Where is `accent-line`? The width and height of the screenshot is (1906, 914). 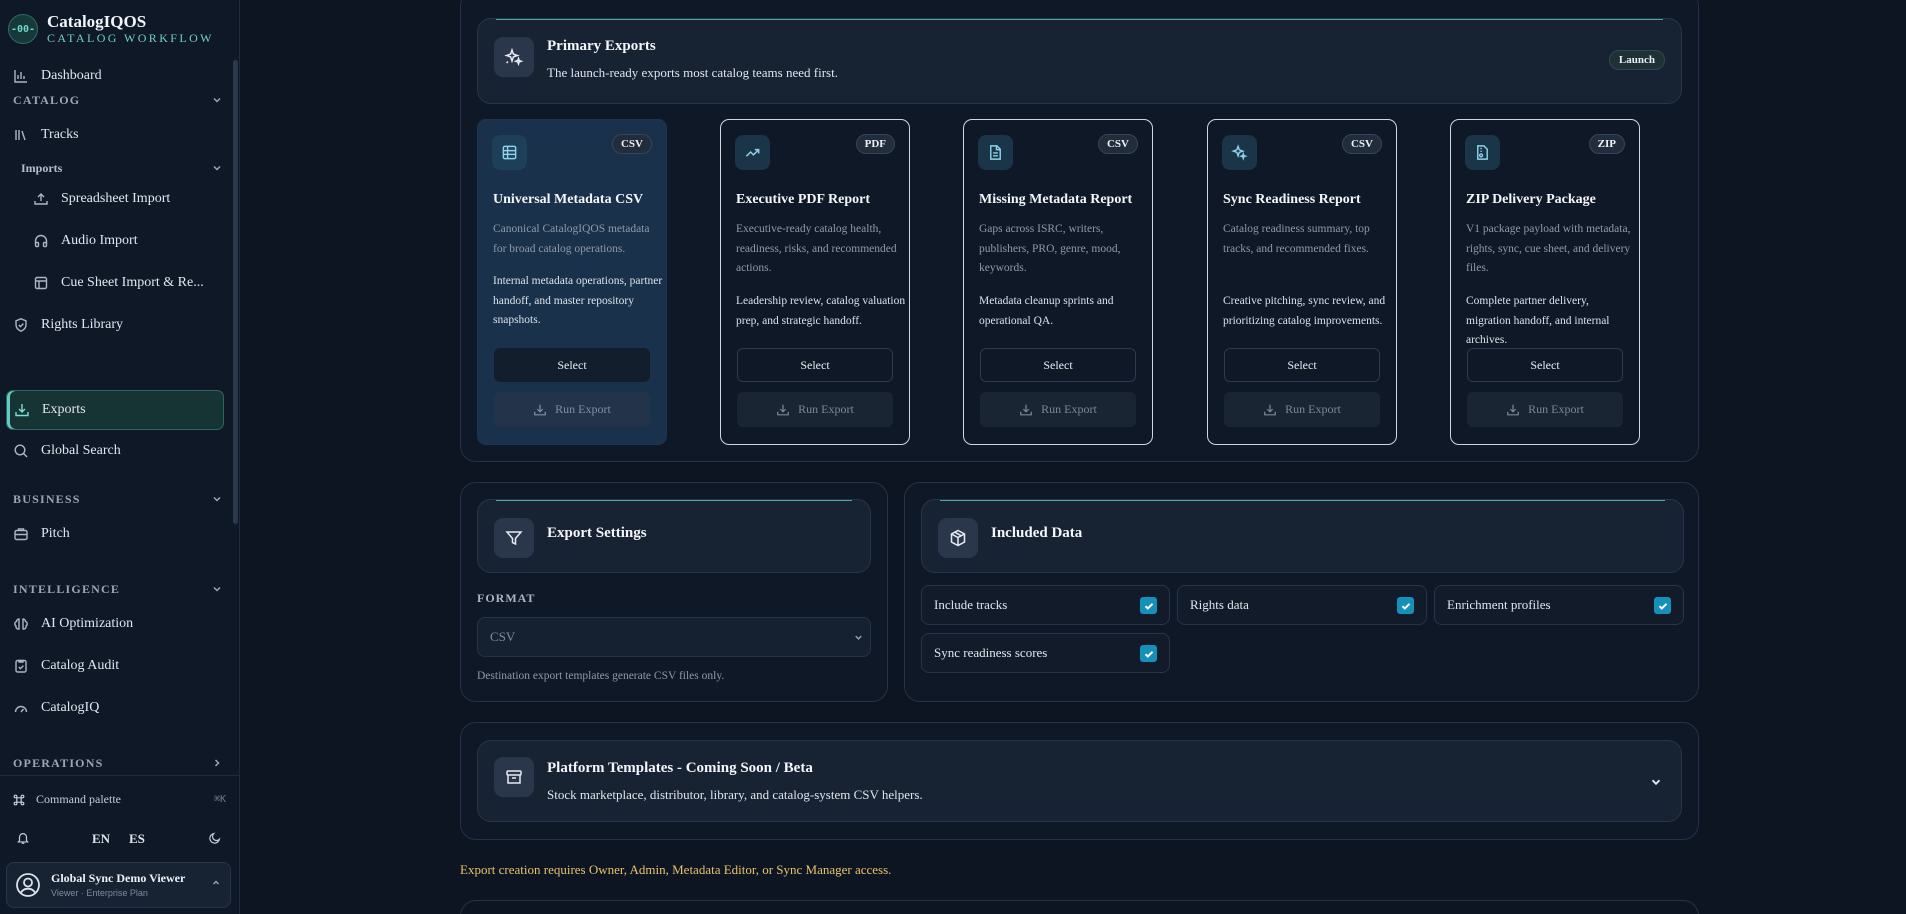 accent-line is located at coordinates (1079, 19).